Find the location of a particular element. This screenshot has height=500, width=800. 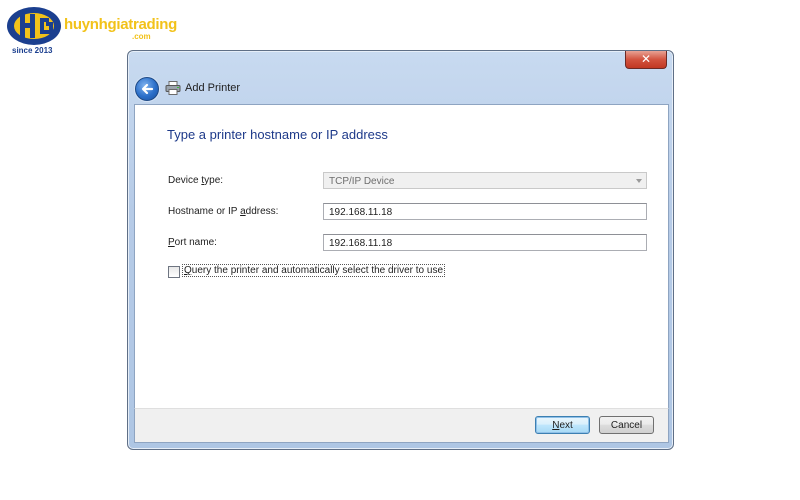

hostname-input: 192.168.11.18 is located at coordinates (485, 211).